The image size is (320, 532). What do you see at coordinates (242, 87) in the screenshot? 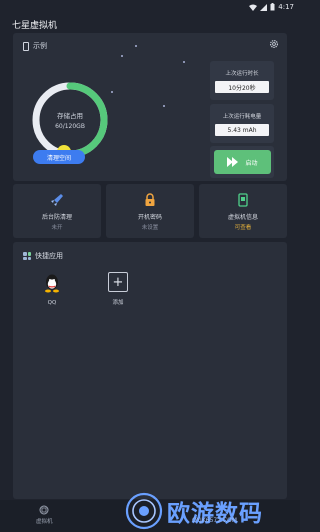
I see `runtime-value: 10分20秒` at bounding box center [242, 87].